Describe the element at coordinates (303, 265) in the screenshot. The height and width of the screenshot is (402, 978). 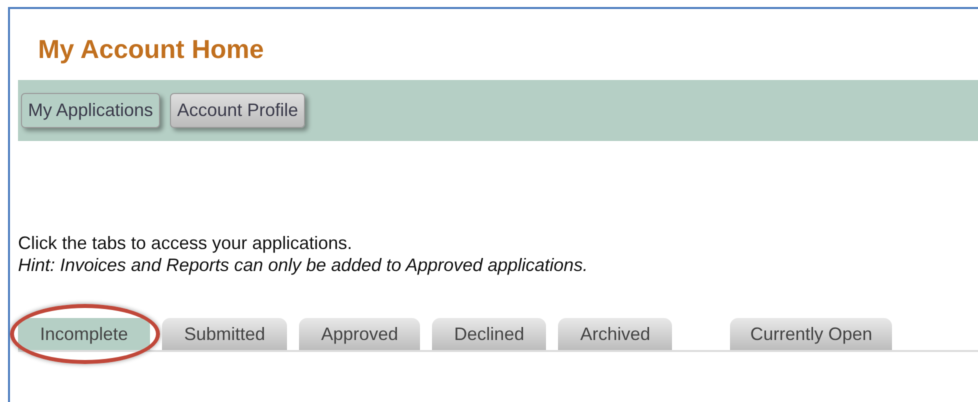
I see `hint-text: Hint: Invoices and Reports can only be added to Approved applications.` at that location.